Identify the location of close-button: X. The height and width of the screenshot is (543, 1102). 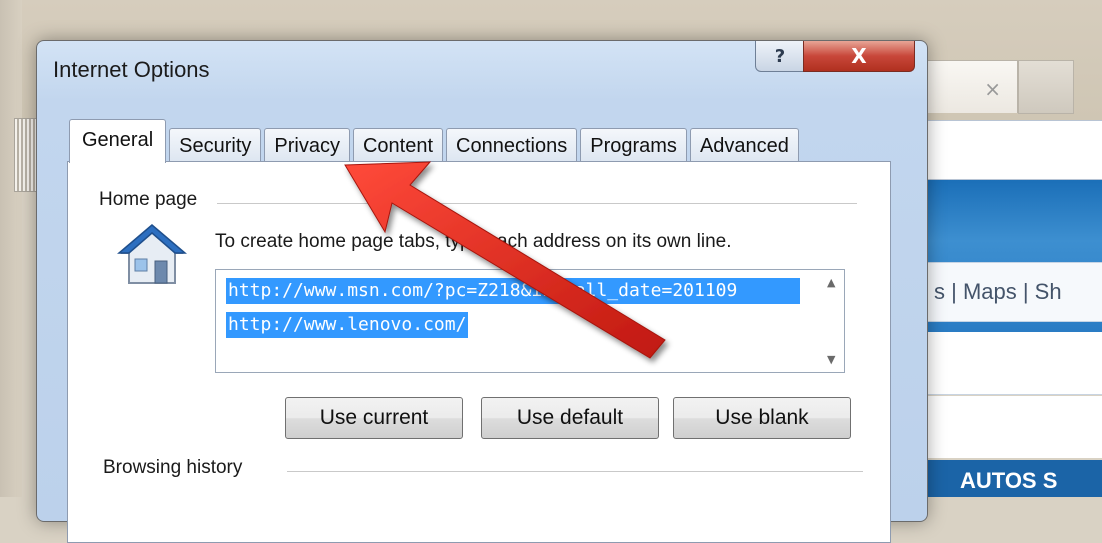
(859, 56).